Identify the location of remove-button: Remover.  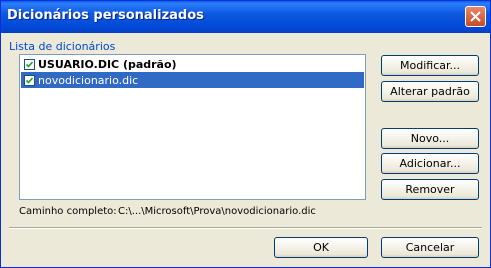
(430, 189).